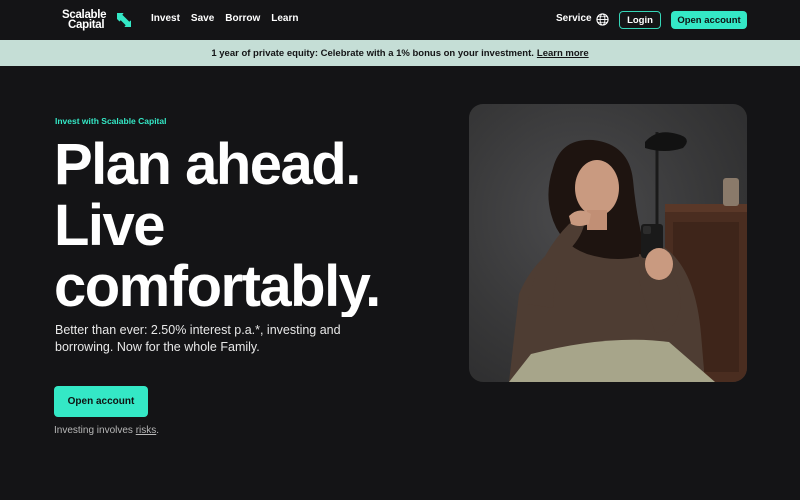  I want to click on logo-line2: Capital, so click(86, 25).